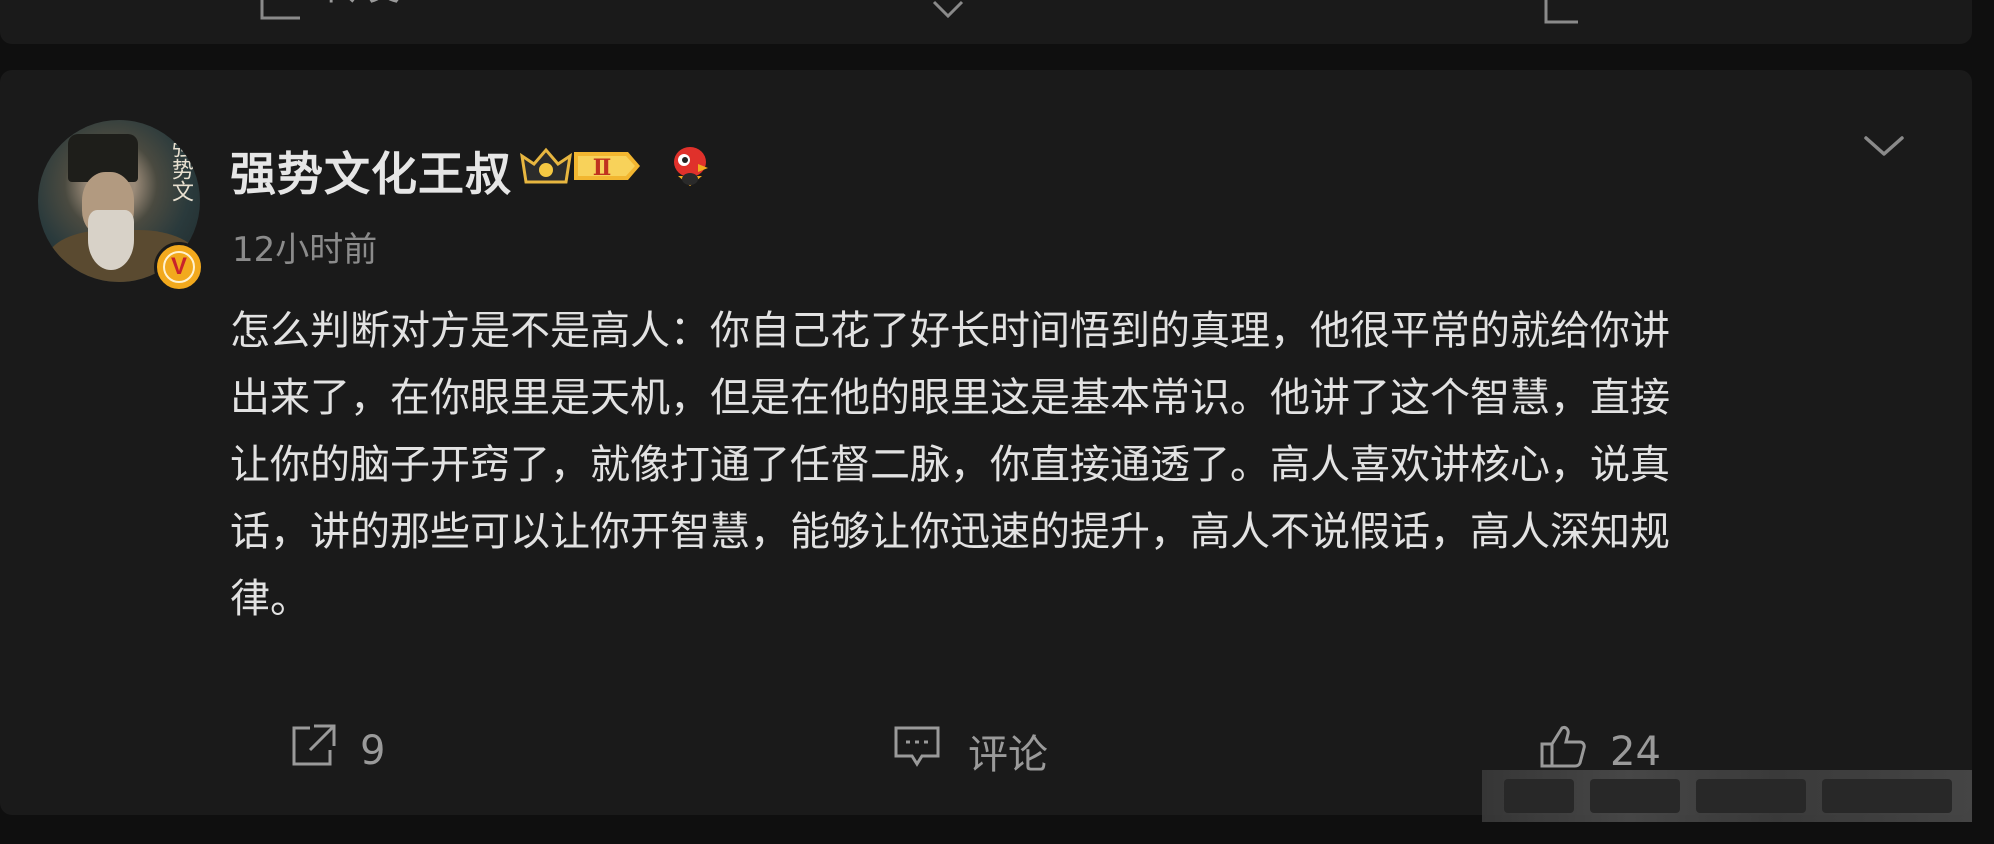 Image resolution: width=1994 pixels, height=844 pixels. What do you see at coordinates (371, 171) in the screenshot?
I see `author-name: 强势文化王叔` at bounding box center [371, 171].